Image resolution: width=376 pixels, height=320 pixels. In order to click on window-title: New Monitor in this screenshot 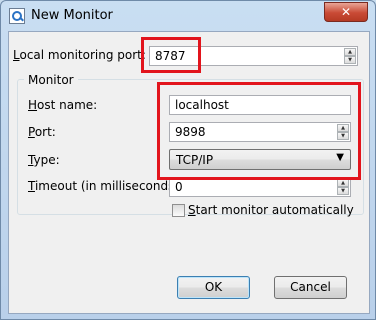, I will do `click(72, 15)`.